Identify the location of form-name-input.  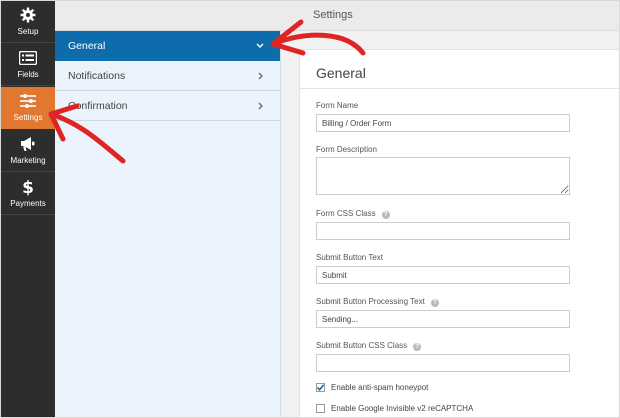
(443, 123).